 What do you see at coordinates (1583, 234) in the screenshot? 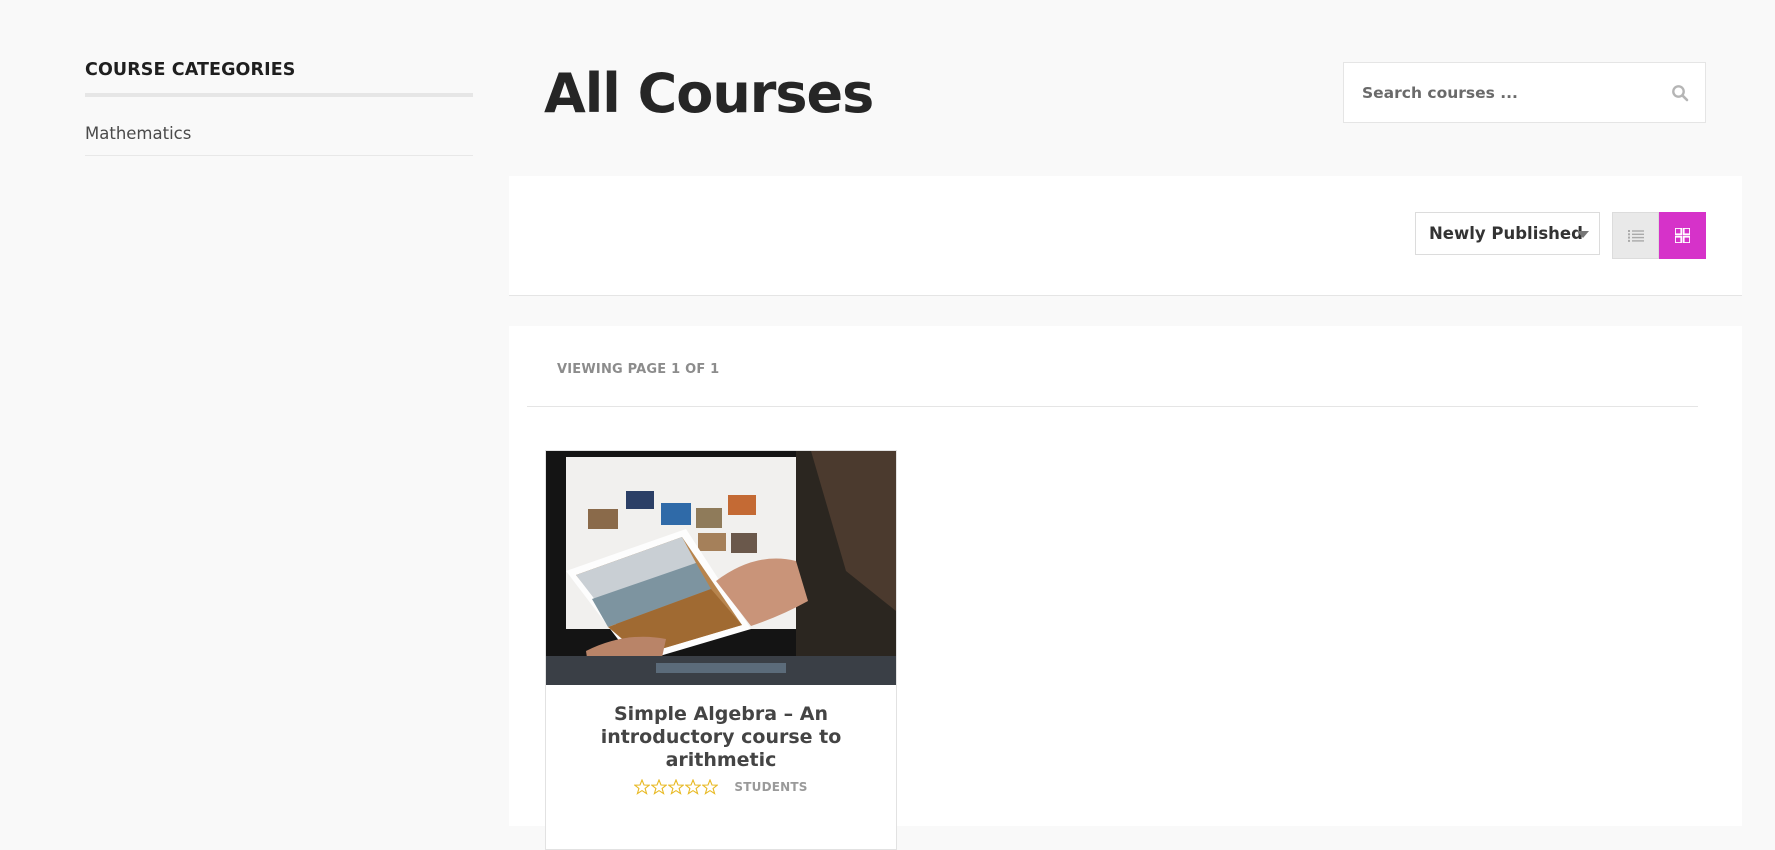
I see `chevron-down-icon` at bounding box center [1583, 234].